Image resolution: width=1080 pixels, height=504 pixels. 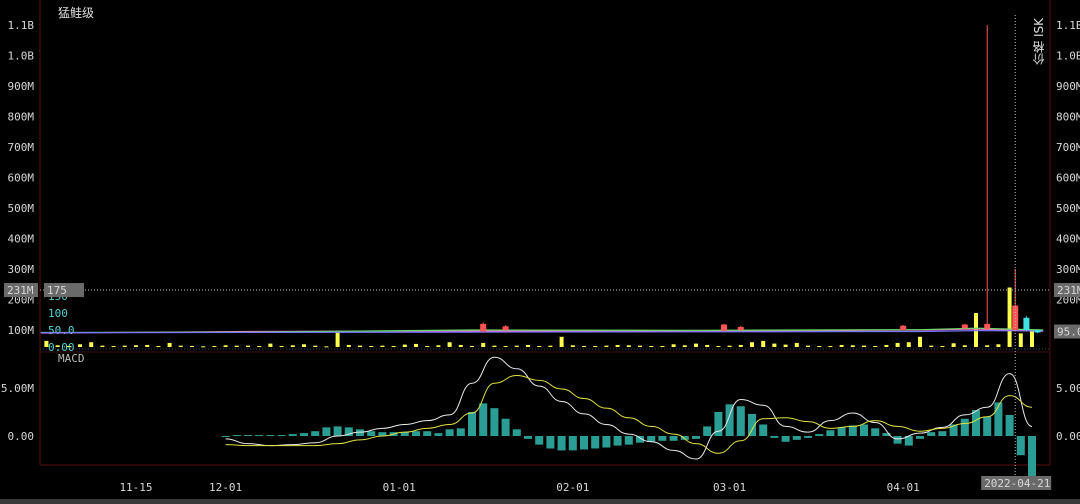 I want to click on crosshair-volume-tag-text: 175, so click(x=57, y=290).